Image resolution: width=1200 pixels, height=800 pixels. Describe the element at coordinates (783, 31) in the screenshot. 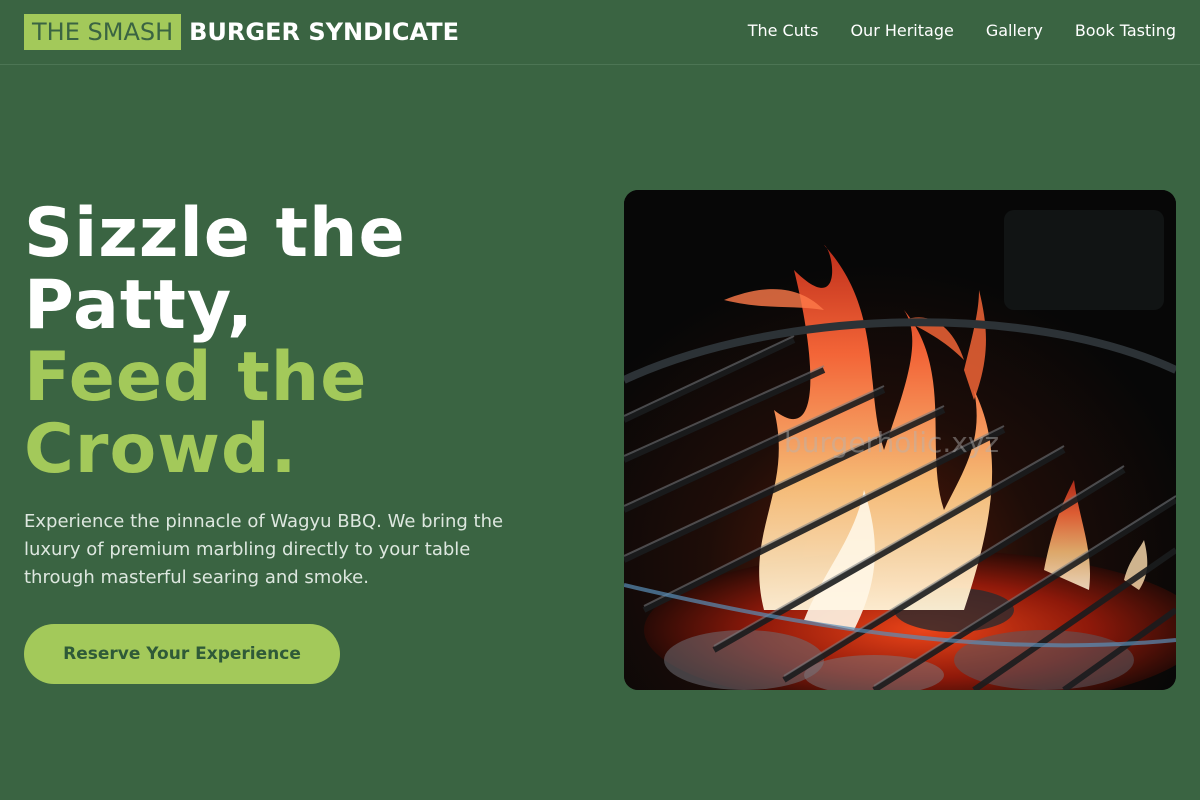

I see `nav-link-the-cuts: The Cuts` at that location.